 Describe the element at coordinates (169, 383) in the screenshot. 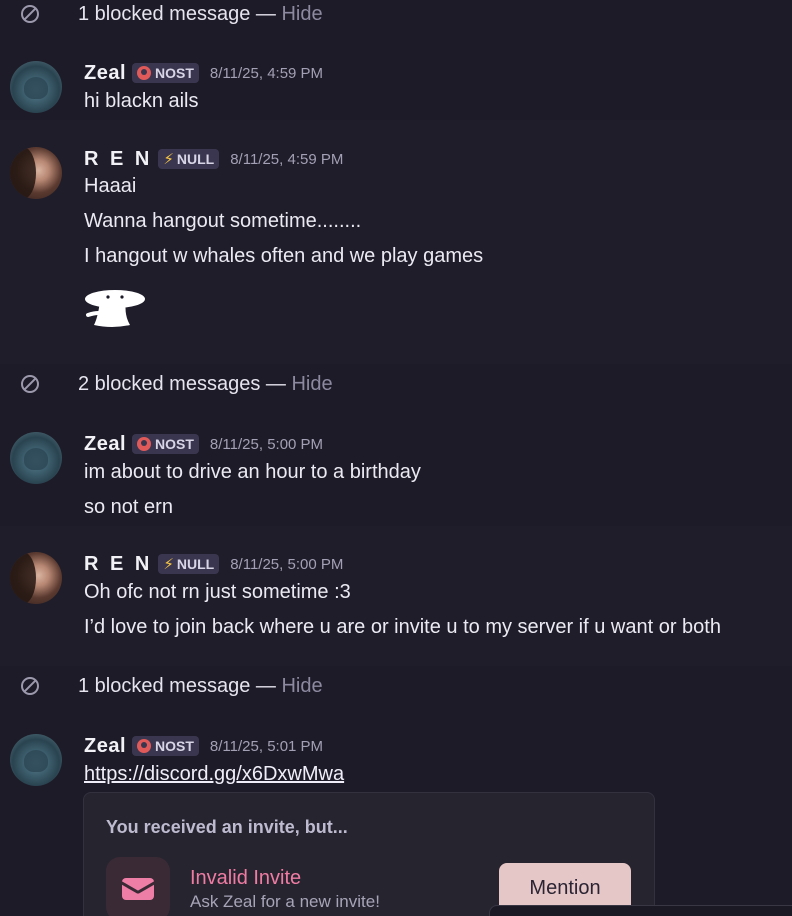

I see `blocked-messages-label: 2 blocked messages` at that location.